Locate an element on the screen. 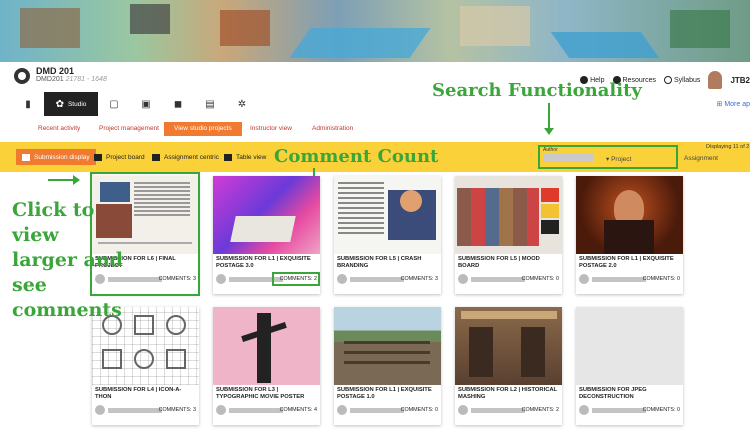  submission-title: SUBMISSION FOR JPEG DECONSTRUCTION is located at coordinates (613, 393).